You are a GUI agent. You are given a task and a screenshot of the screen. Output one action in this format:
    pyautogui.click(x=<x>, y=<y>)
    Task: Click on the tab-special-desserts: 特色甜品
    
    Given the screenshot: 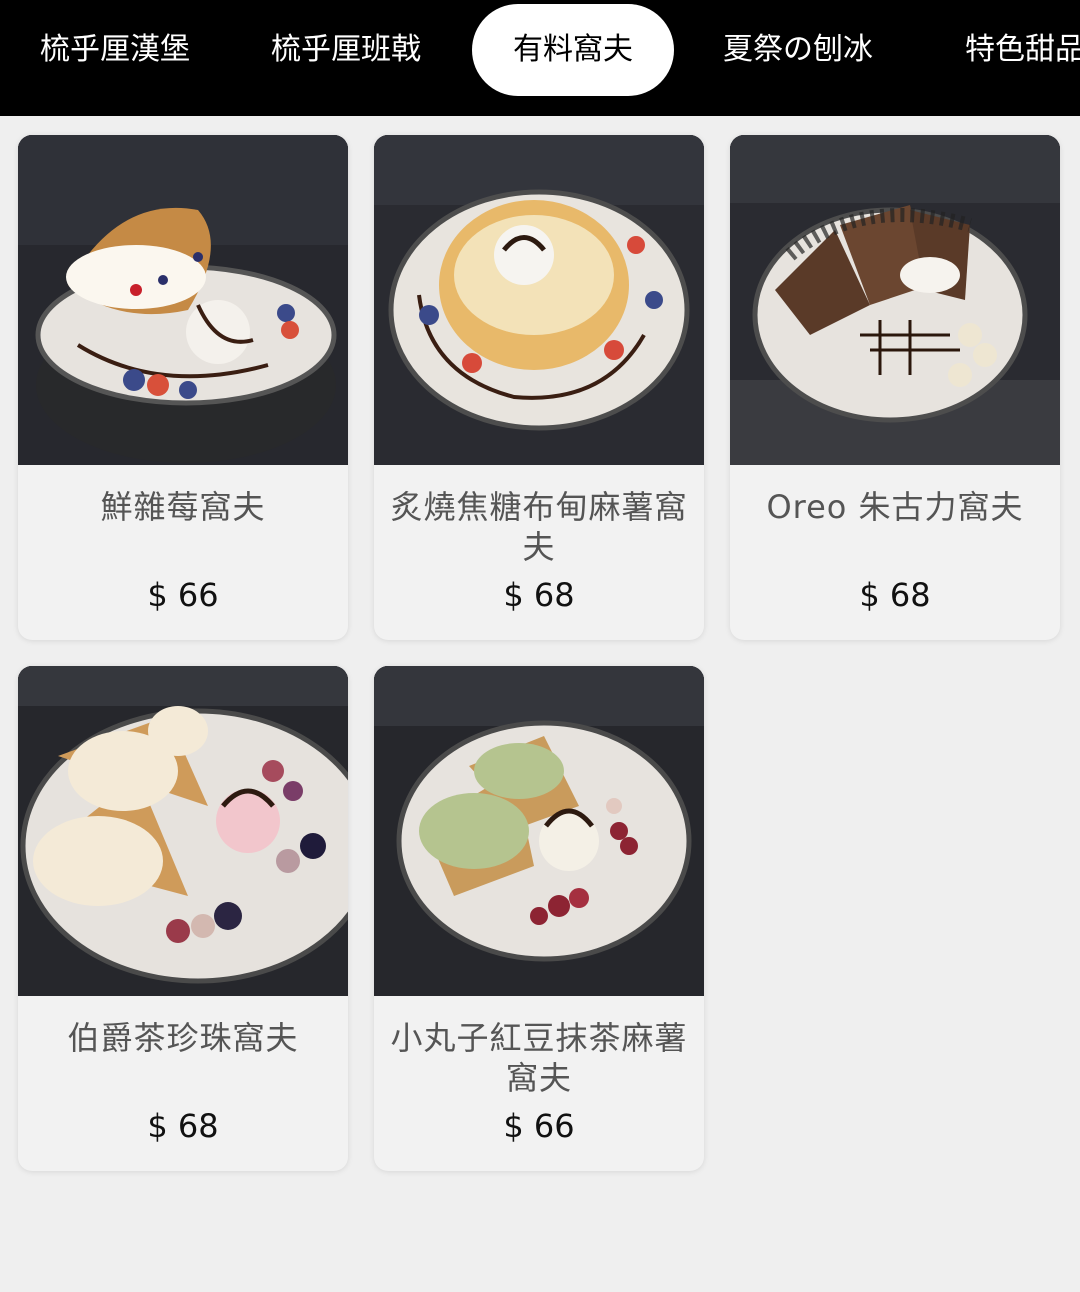 What is the action you would take?
    pyautogui.click(x=1005, y=50)
    